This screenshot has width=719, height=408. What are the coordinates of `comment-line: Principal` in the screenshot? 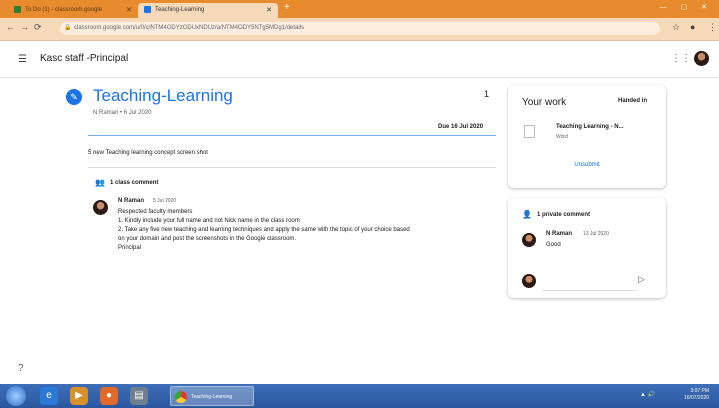 It's located at (130, 248).